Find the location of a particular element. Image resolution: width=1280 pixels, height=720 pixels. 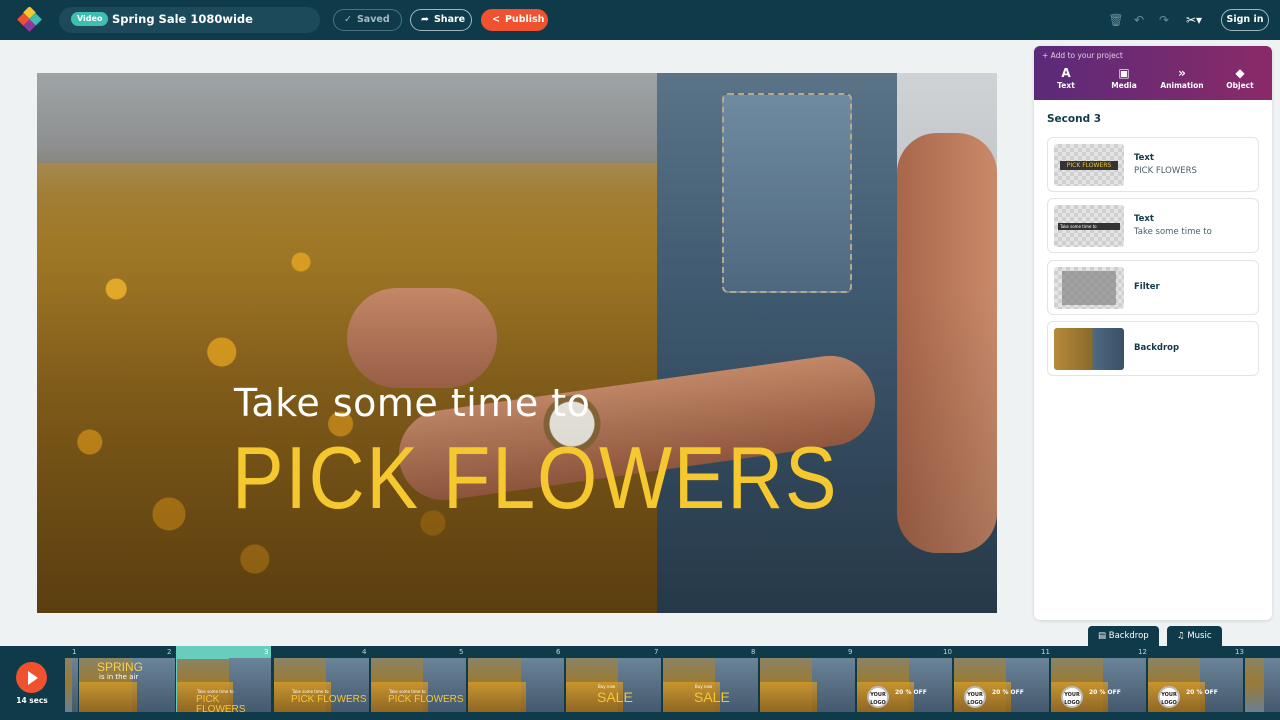

music-tab: ♫ Music is located at coordinates (1194, 636).